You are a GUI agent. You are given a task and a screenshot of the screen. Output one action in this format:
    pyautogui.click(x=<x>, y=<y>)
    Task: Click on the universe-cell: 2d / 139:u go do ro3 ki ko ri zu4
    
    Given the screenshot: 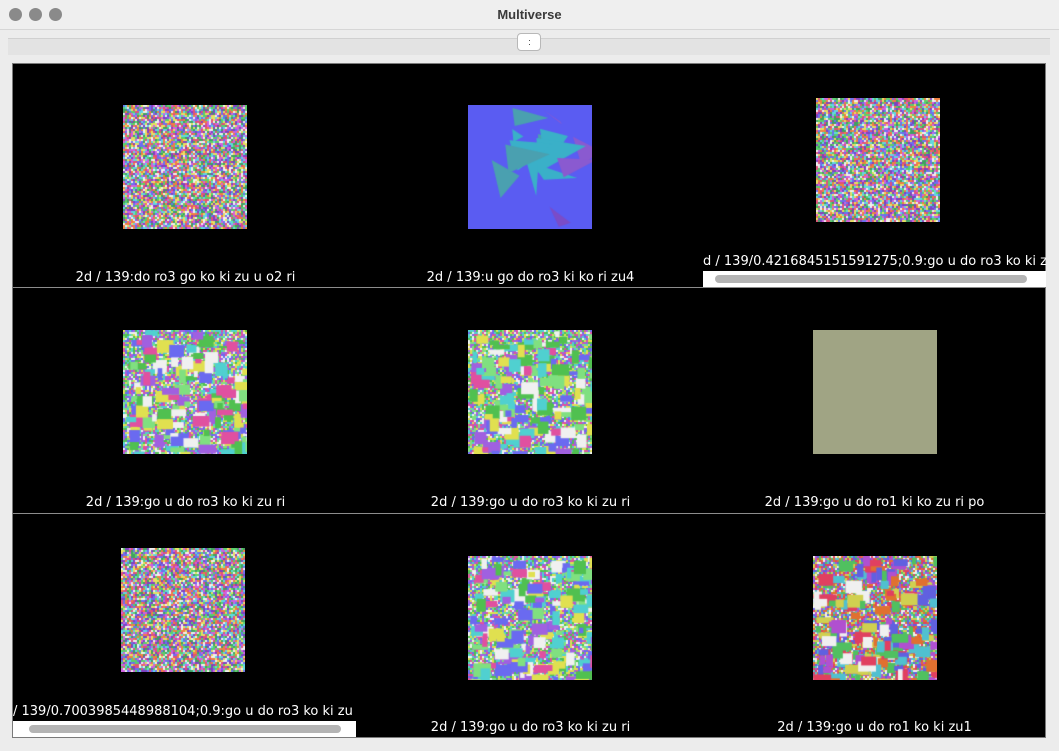 What is the action you would take?
    pyautogui.click(x=530, y=175)
    